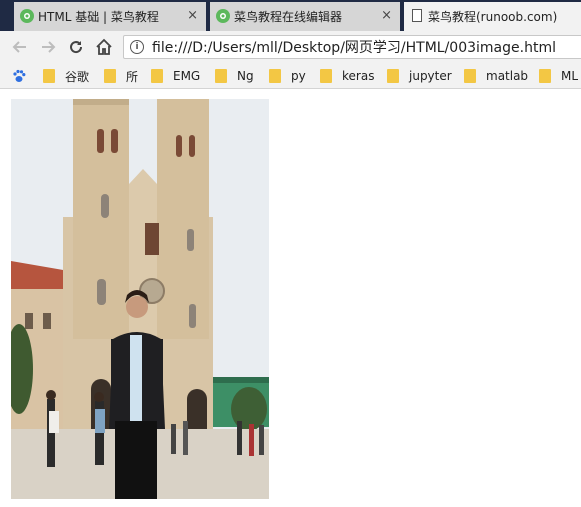 Image resolution: width=581 pixels, height=507 pixels. I want to click on bookmark-py: py, so click(287, 76).